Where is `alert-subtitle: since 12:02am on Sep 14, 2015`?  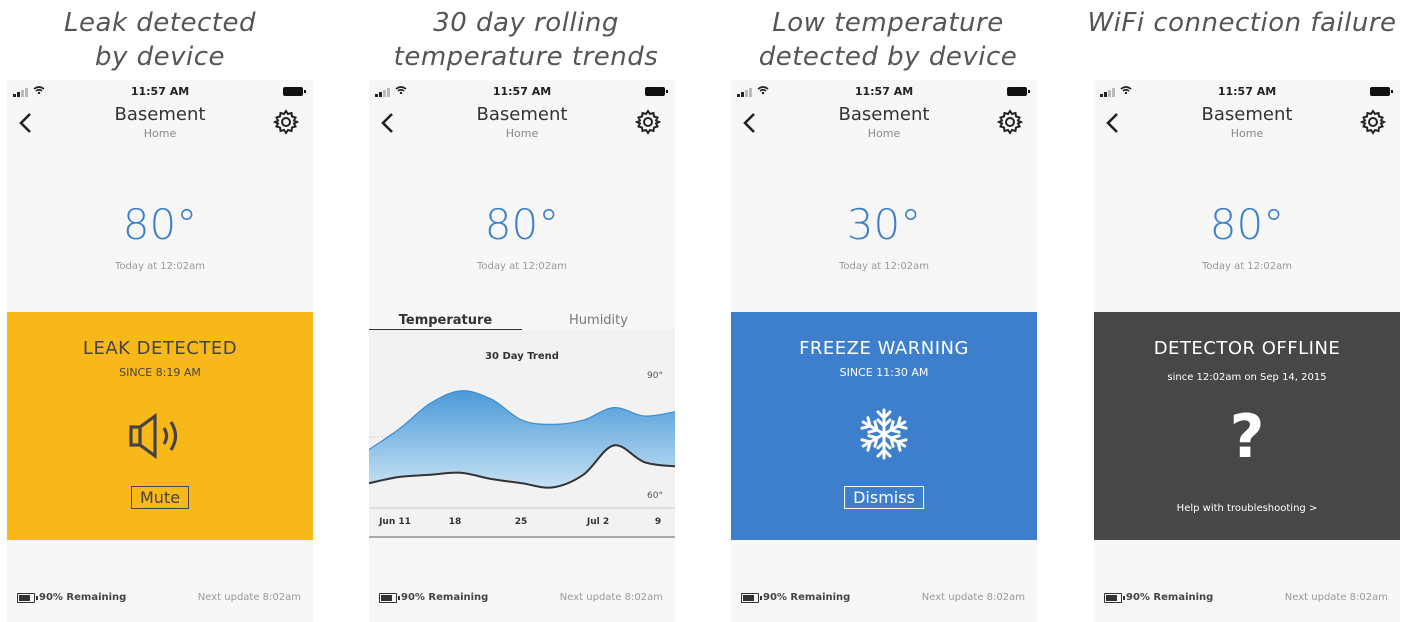 alert-subtitle: since 12:02am on Sep 14, 2015 is located at coordinates (1247, 377).